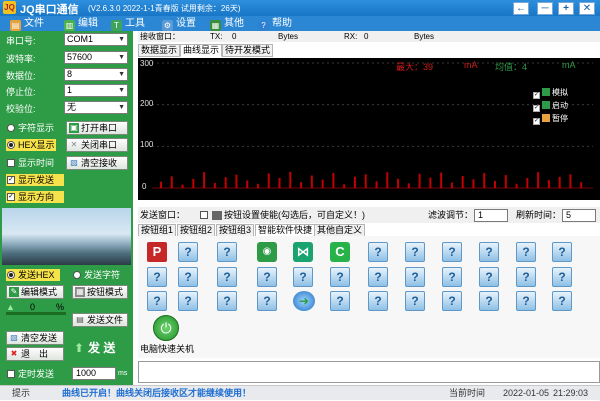  I want to click on checkbox-box: ✓, so click(11, 197).